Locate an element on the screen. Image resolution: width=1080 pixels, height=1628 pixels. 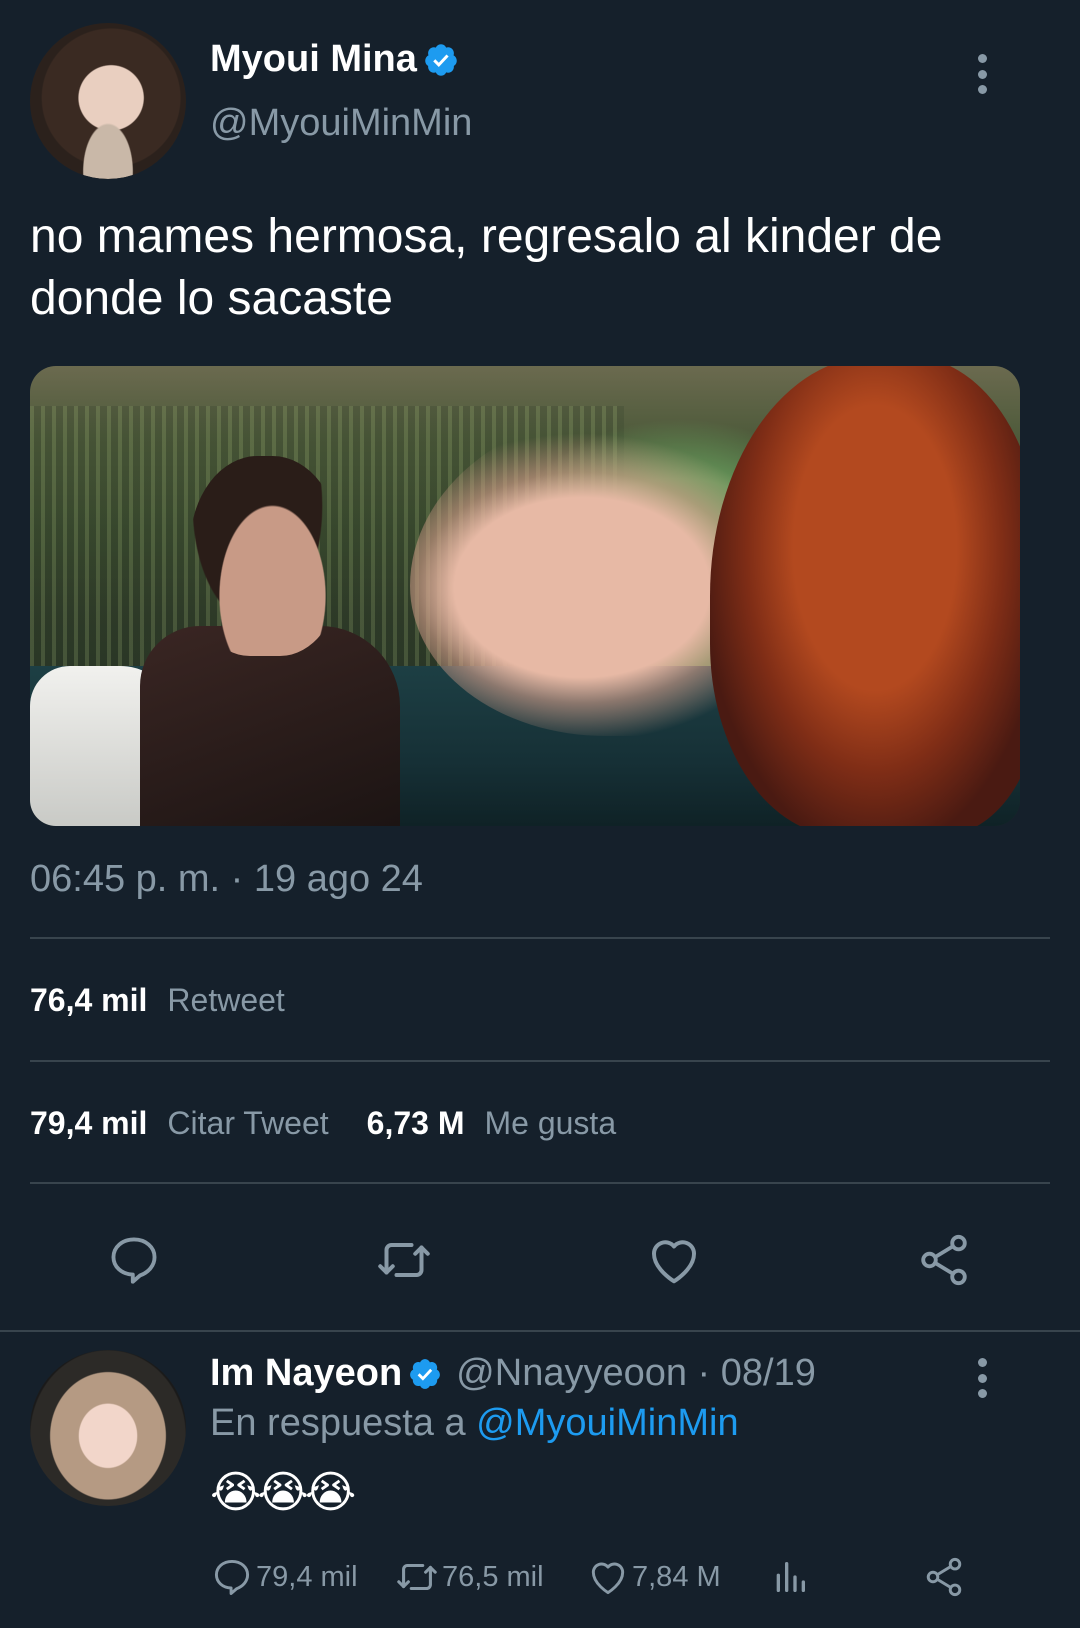
reply-like-button: 7,84 M is located at coordinates (653, 1577).